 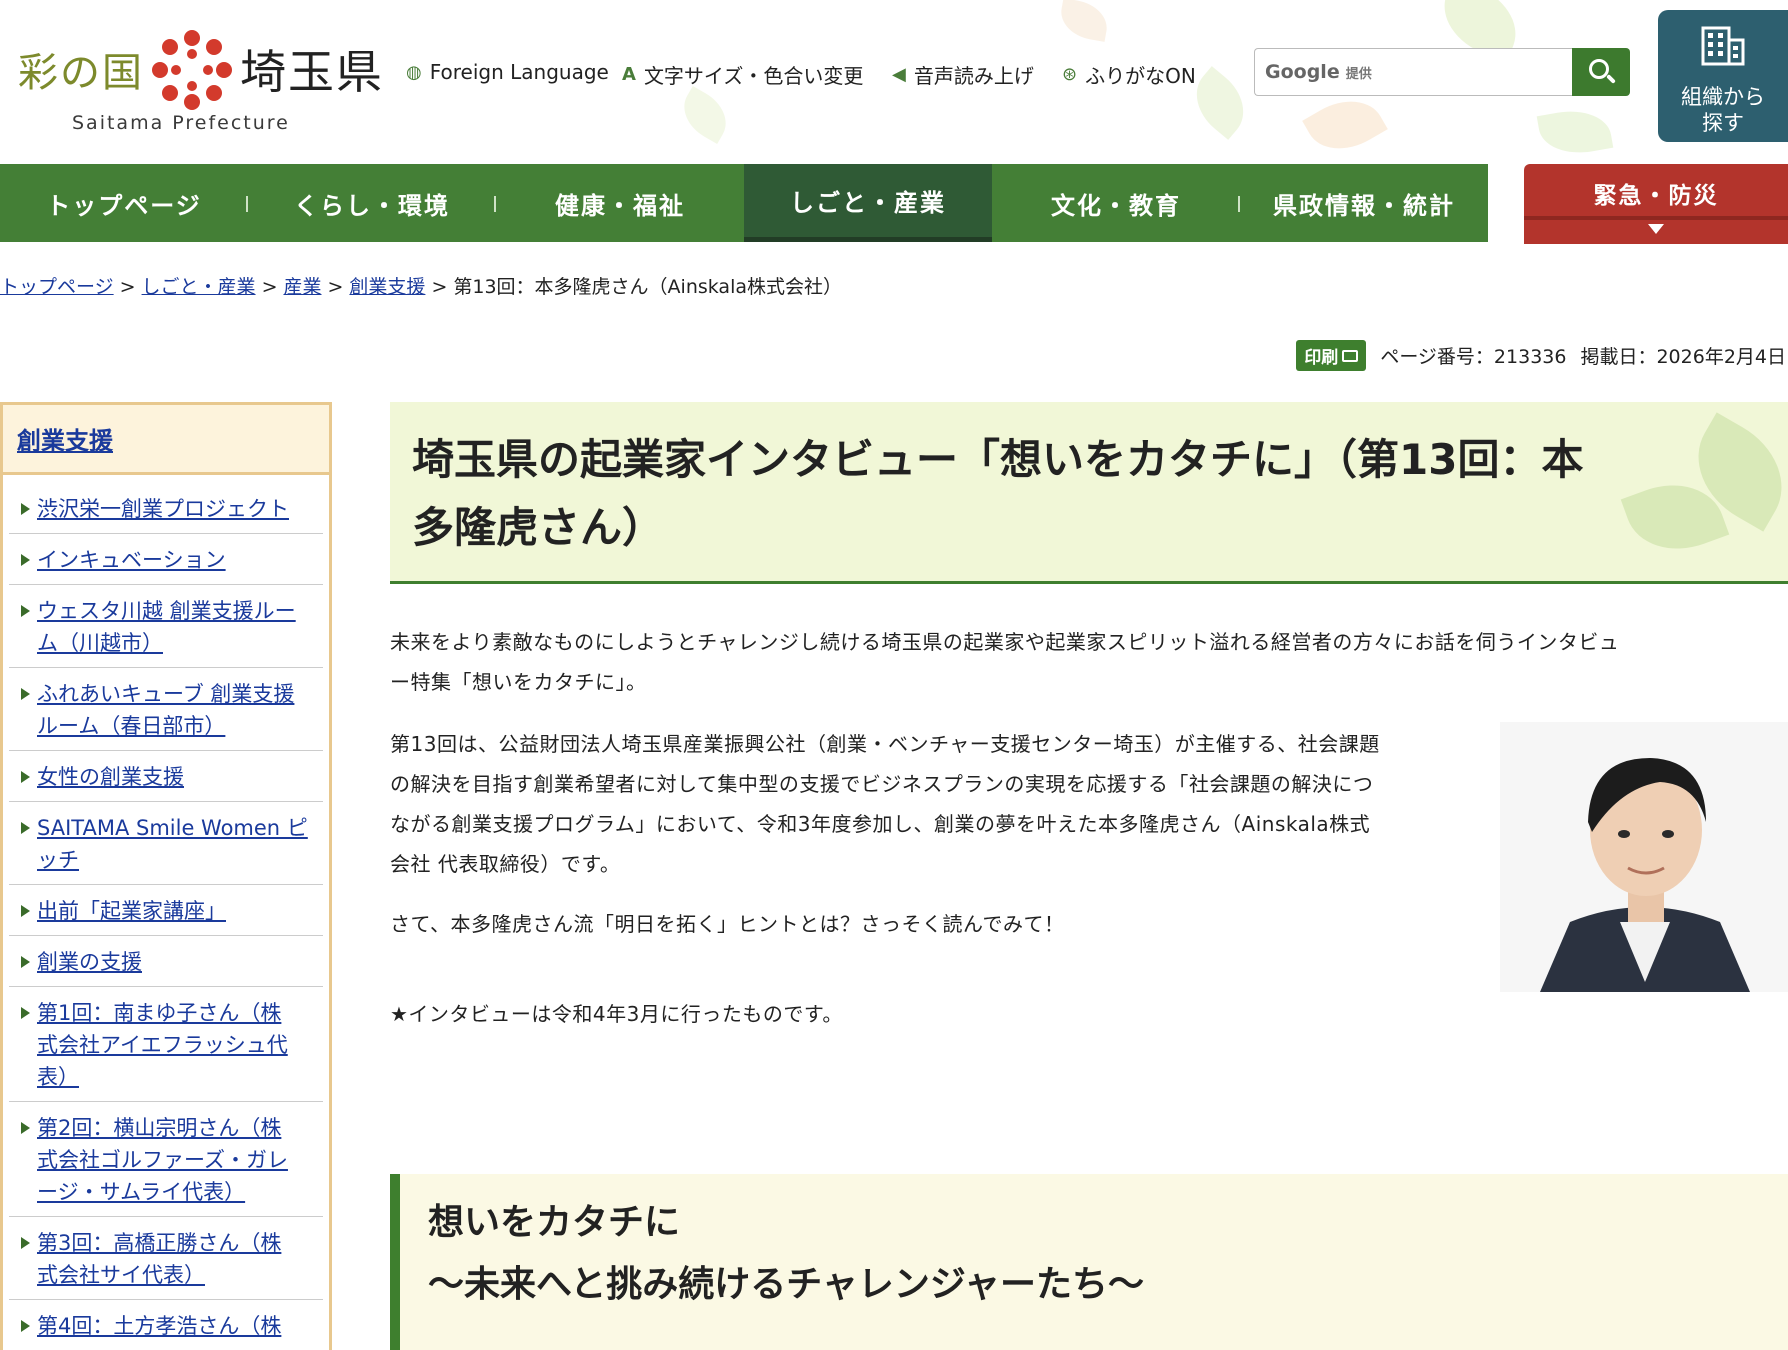 I want to click on sidebar-item-link: 第2回：横山宗明さん（株 式会社ゴルファーズ・ガレ ージ・サムライ代表）, so click(x=162, y=1160).